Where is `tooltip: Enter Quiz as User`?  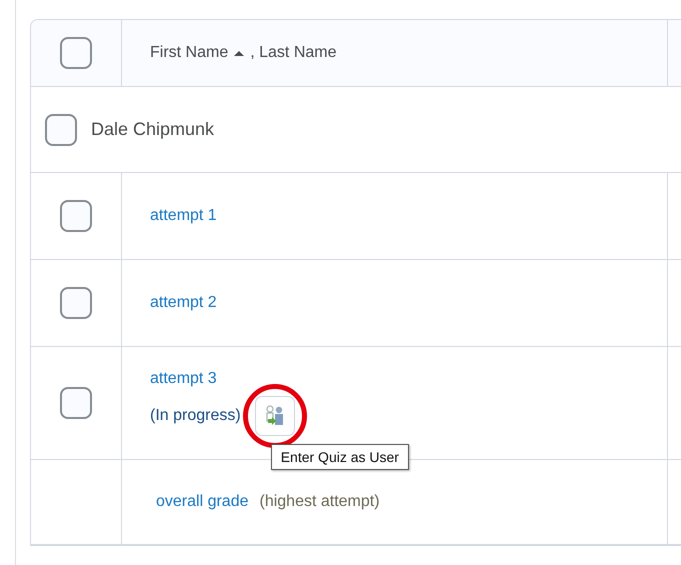
tooltip: Enter Quiz as User is located at coordinates (339, 457).